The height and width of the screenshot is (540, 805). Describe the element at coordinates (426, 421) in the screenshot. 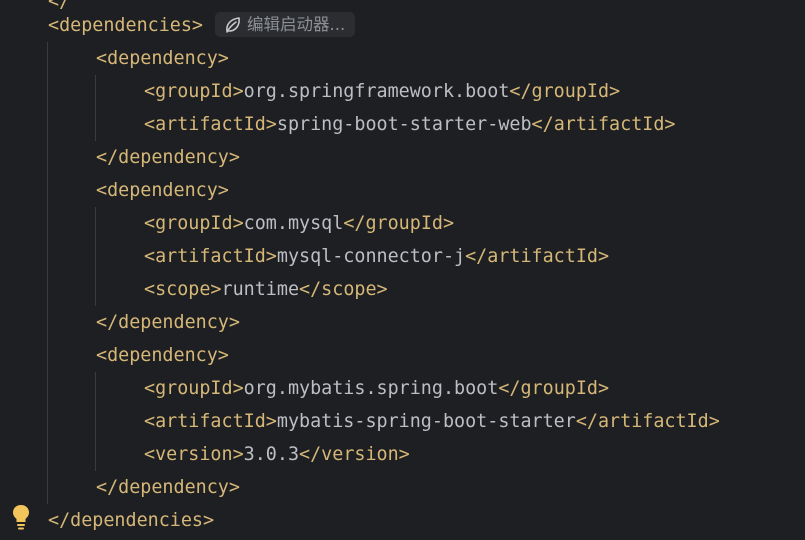

I see `xml-text: mybatis-spring-boot-starter` at that location.